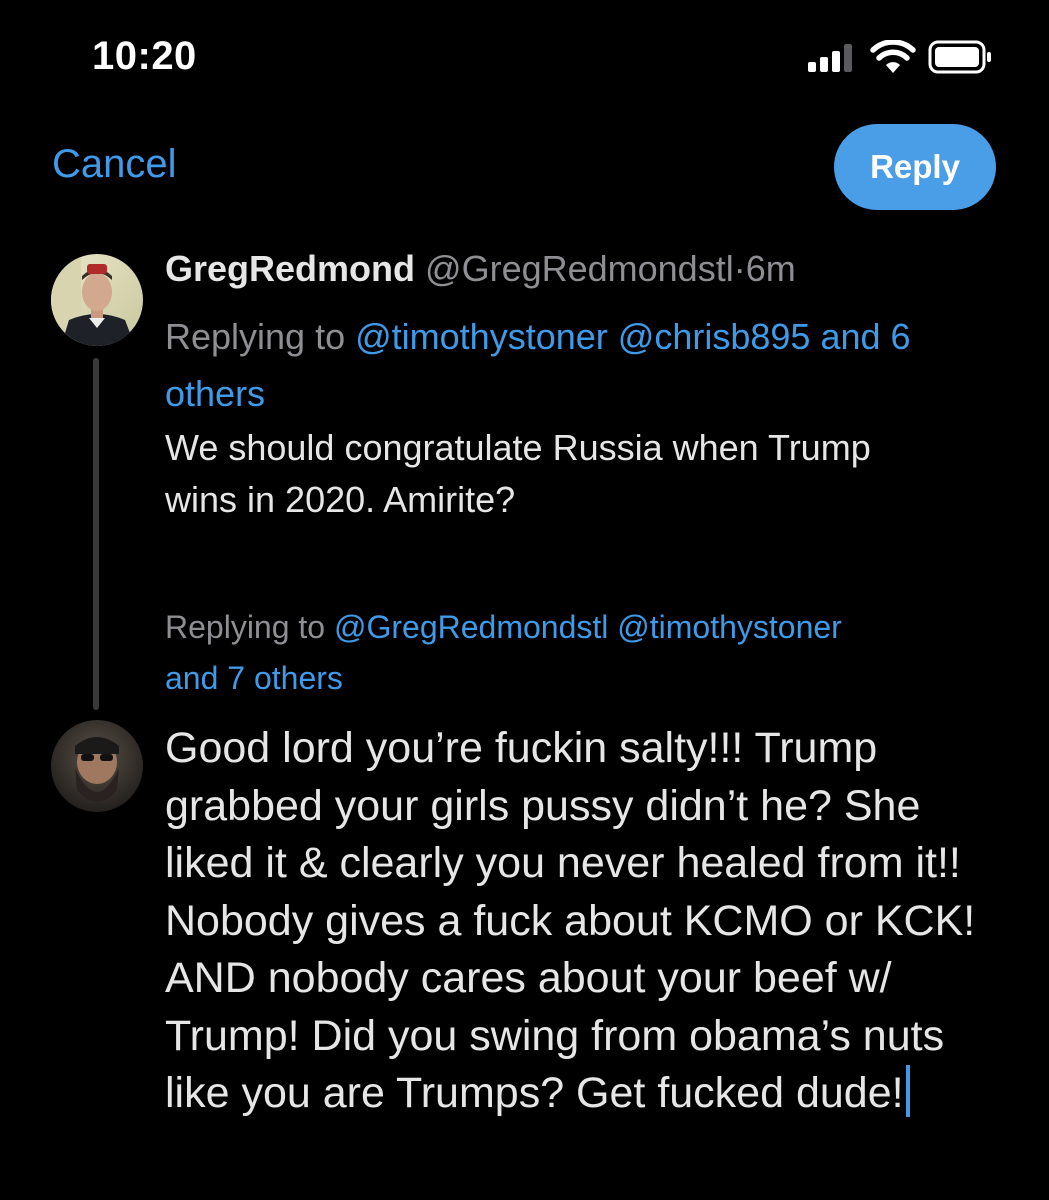 This screenshot has height=1200, width=1049. I want to click on avatar, so click(97, 300).